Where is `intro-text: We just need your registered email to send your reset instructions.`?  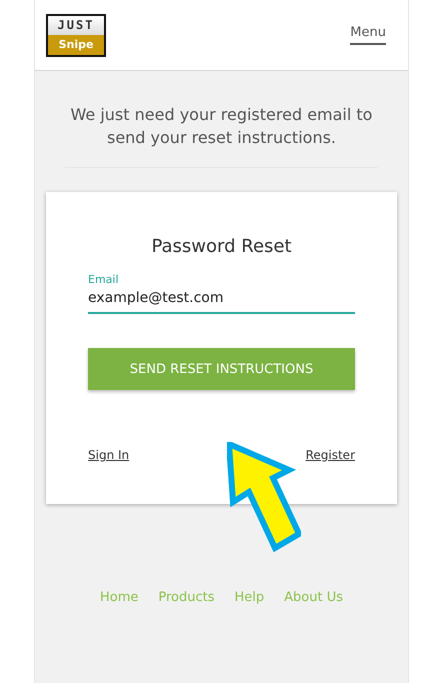
intro-text: We just need your registered email to send your reset instructions. is located at coordinates (221, 135).